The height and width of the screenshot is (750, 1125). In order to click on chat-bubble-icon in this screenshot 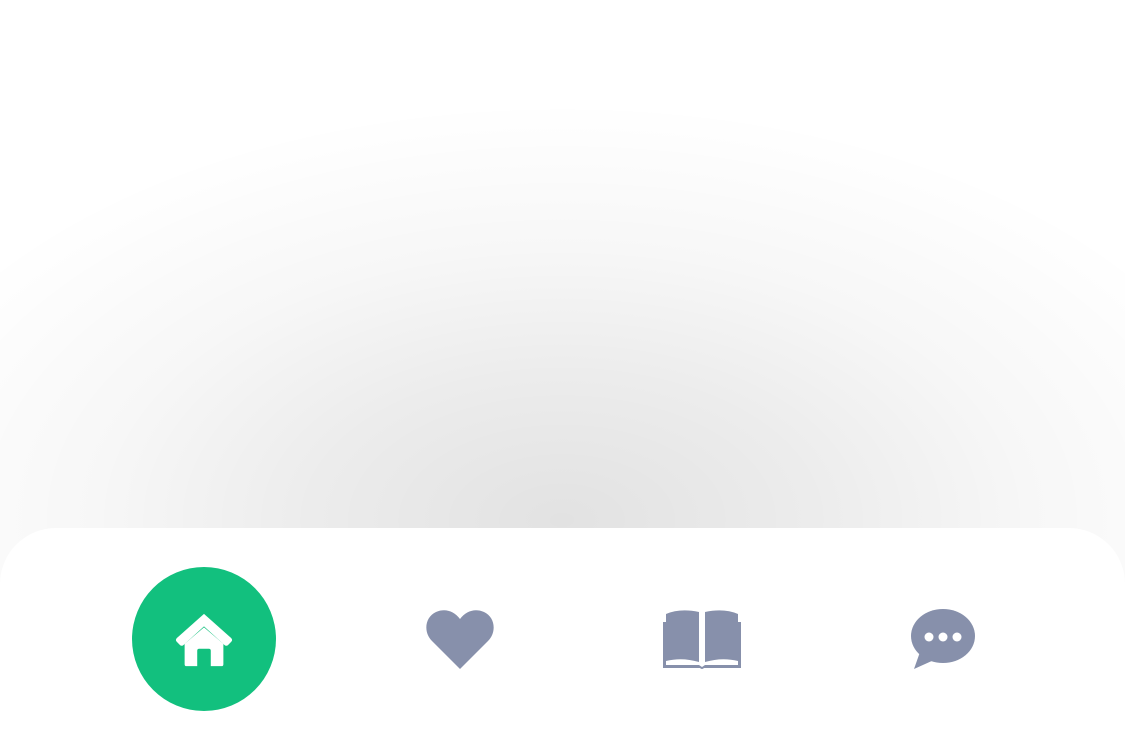, I will do `click(943, 639)`.